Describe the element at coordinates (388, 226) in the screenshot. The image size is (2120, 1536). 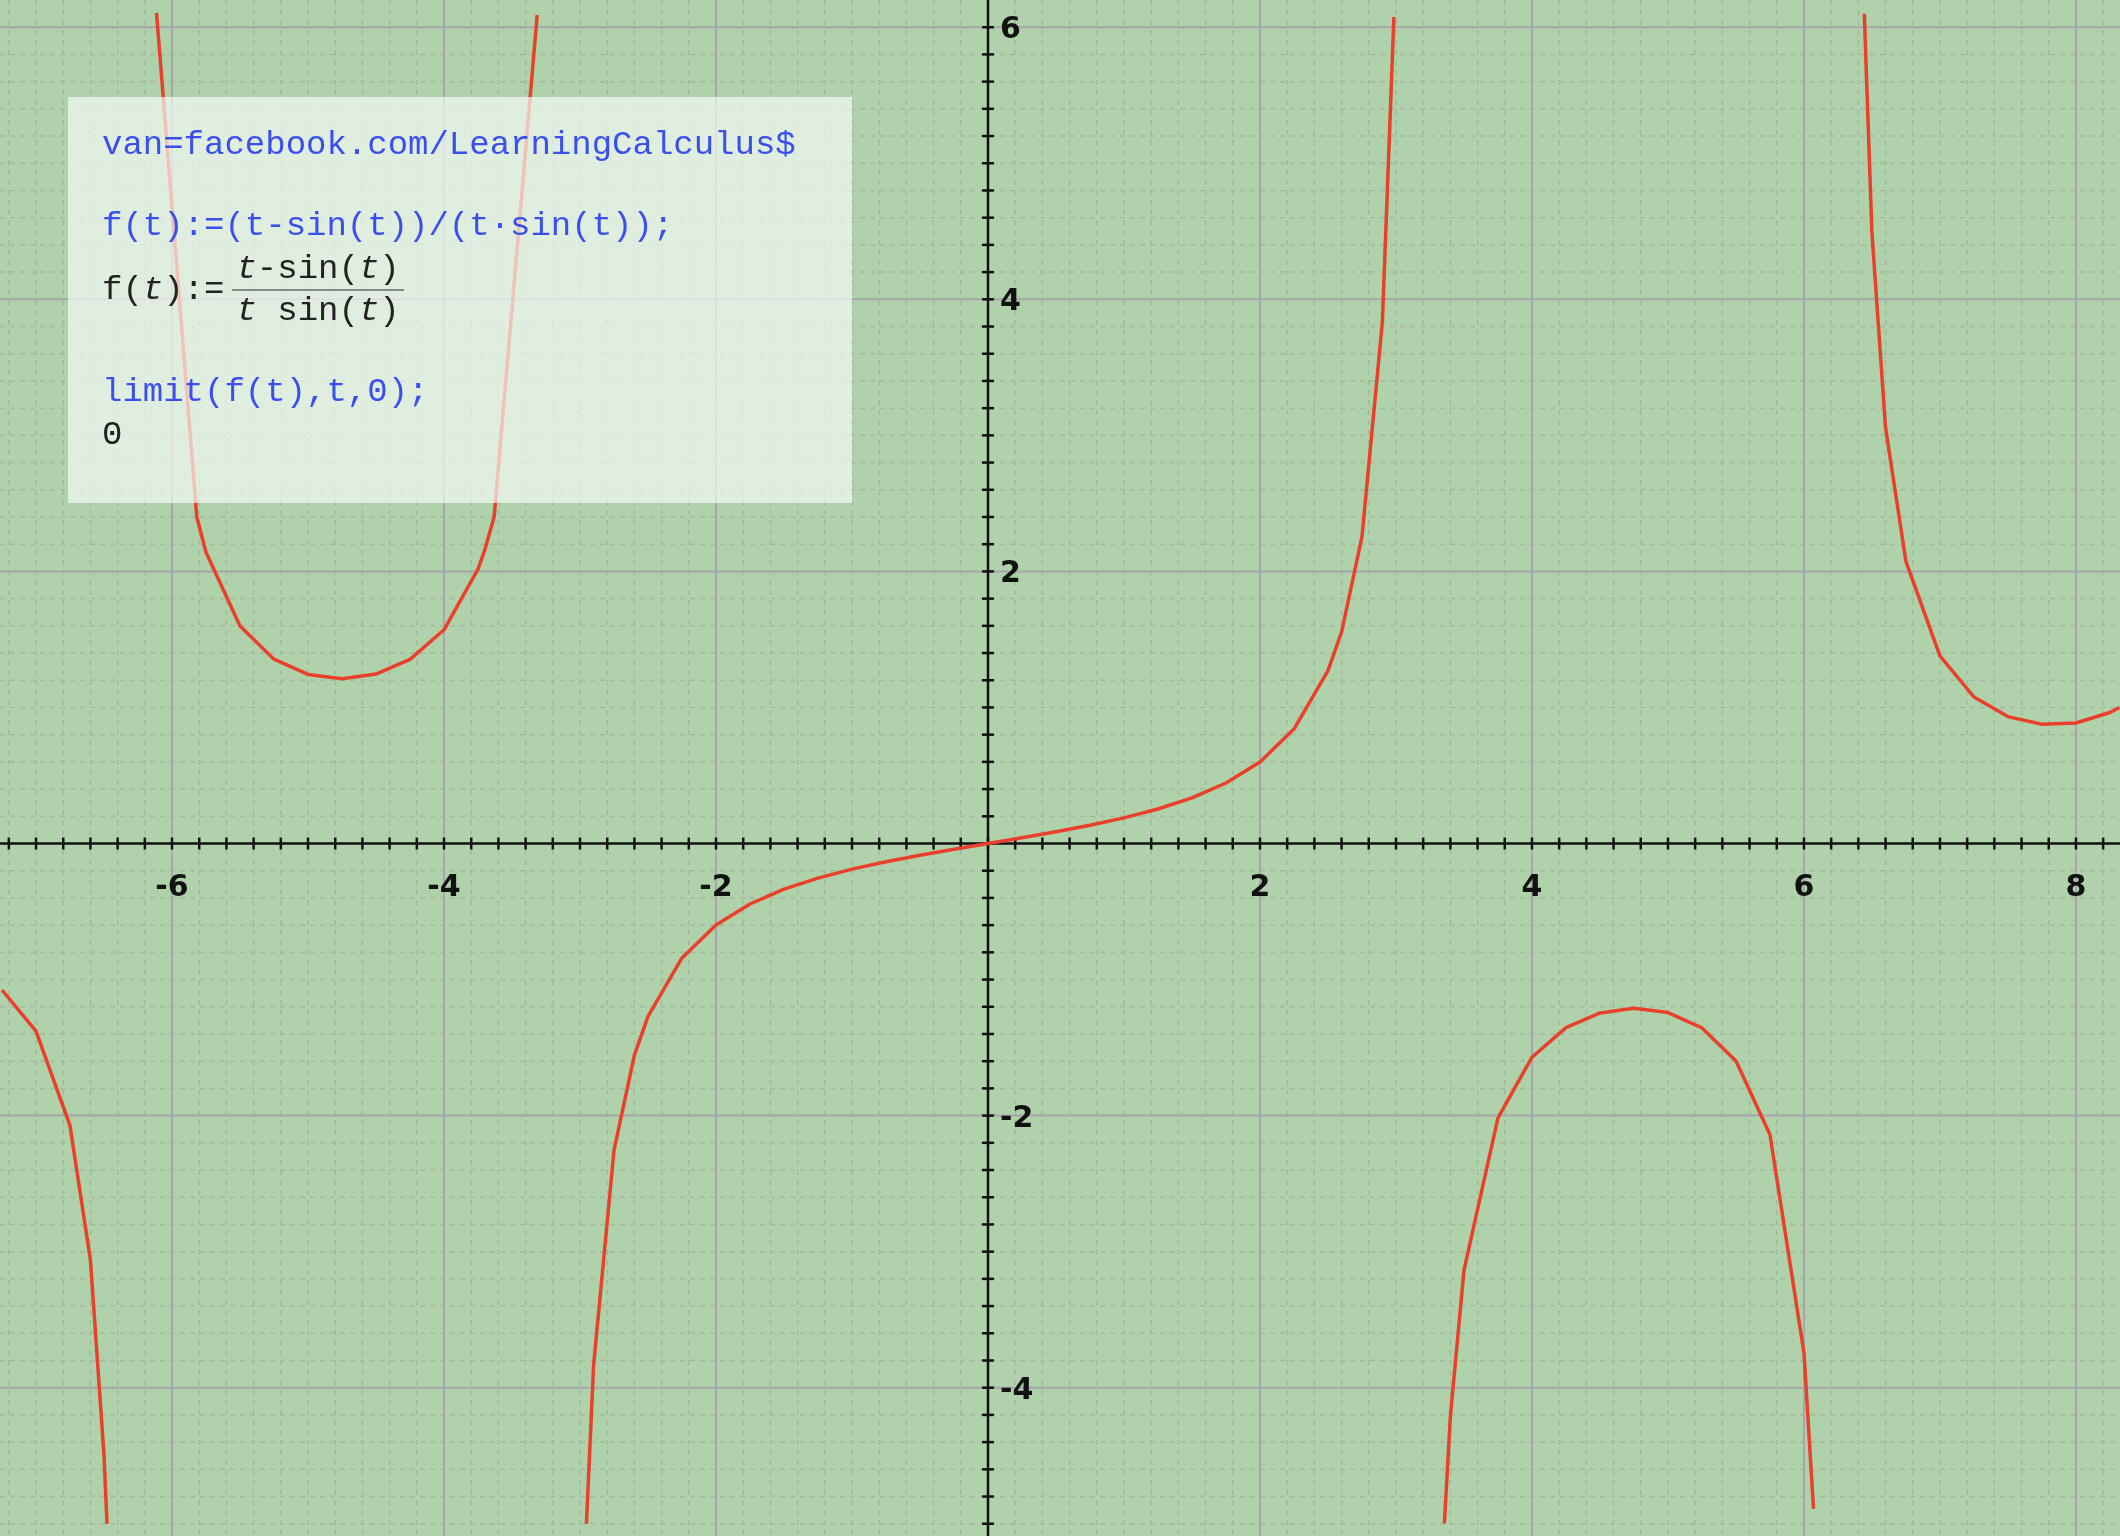
I see `input-line: f(t):=(t-sin(t))/(t·sin(t));` at that location.